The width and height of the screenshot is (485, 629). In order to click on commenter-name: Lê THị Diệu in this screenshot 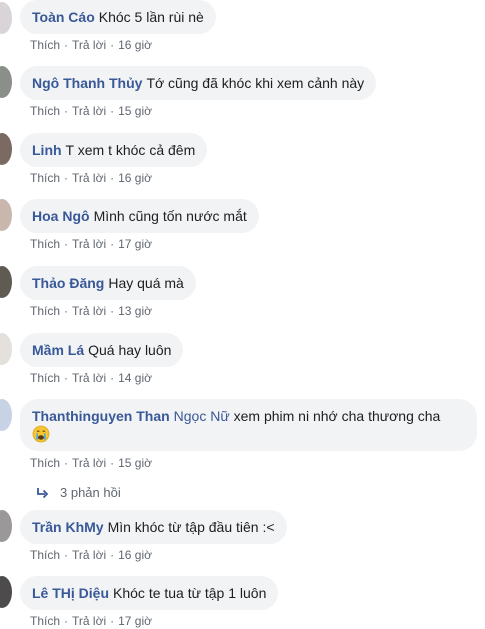, I will do `click(70, 593)`.